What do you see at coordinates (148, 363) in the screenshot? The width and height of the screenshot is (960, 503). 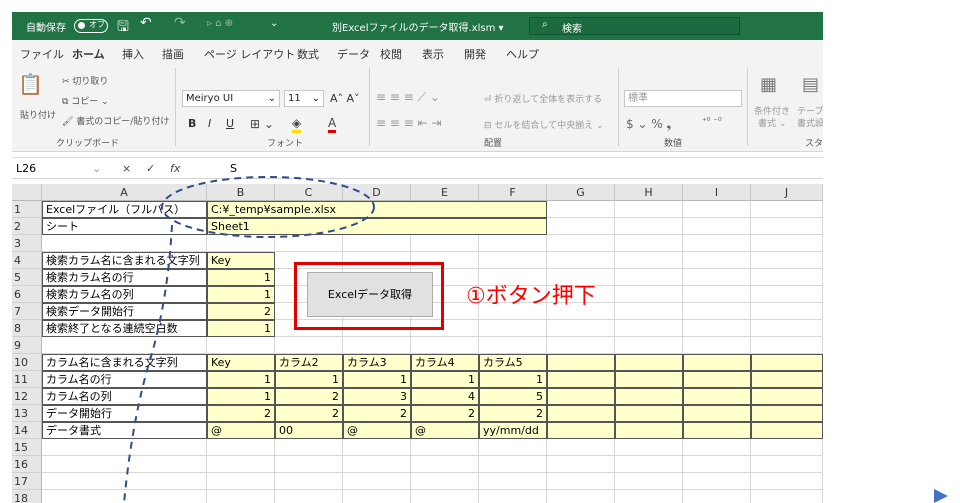 I see `dashed-connector-line` at bounding box center [148, 363].